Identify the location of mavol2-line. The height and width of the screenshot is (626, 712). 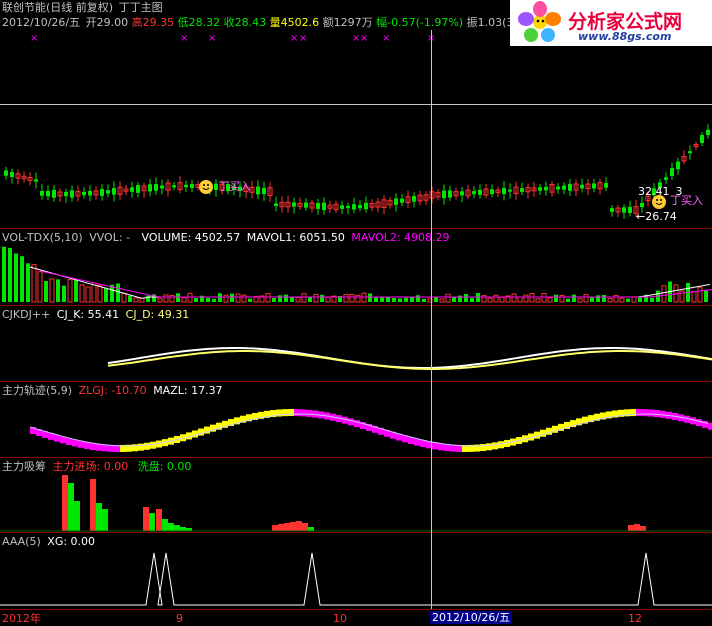
(375, 284).